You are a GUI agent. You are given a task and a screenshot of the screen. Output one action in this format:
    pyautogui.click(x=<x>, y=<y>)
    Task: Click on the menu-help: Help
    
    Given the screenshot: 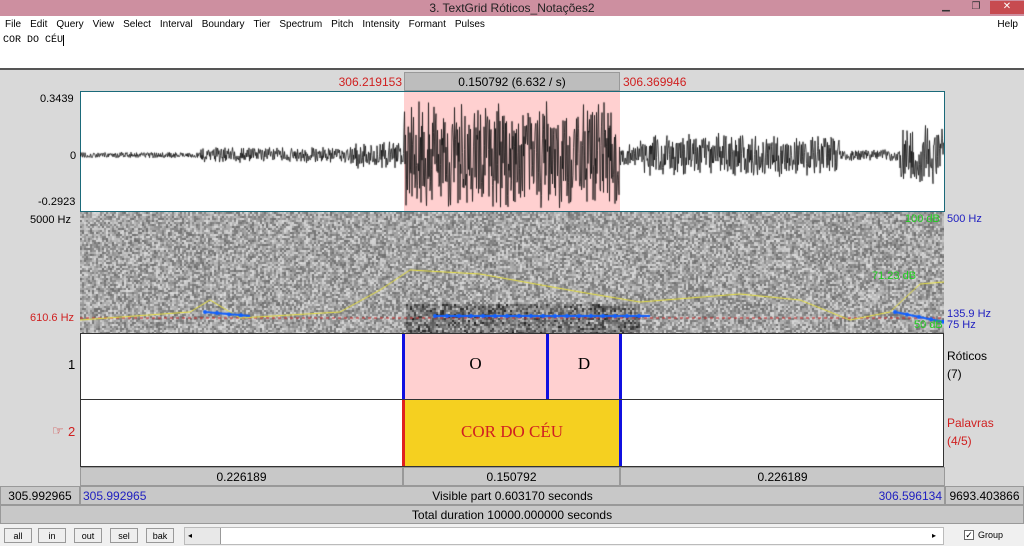 What is the action you would take?
    pyautogui.click(x=1007, y=24)
    